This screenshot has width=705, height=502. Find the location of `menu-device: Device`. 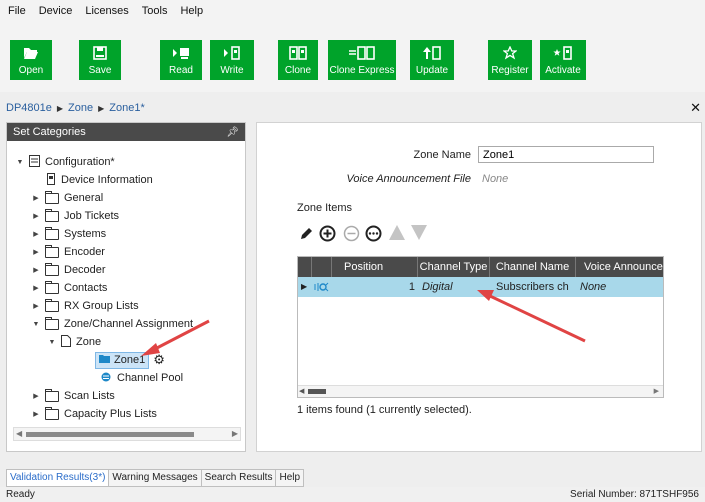

menu-device: Device is located at coordinates (56, 11).